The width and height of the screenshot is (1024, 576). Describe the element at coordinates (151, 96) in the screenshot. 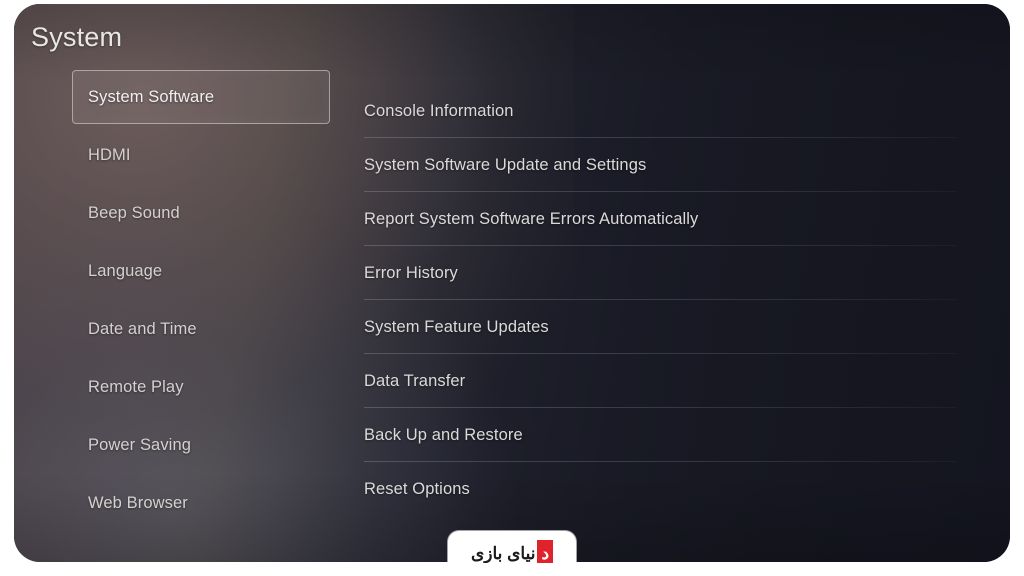

I see `sidebar-item-label: System Software` at that location.